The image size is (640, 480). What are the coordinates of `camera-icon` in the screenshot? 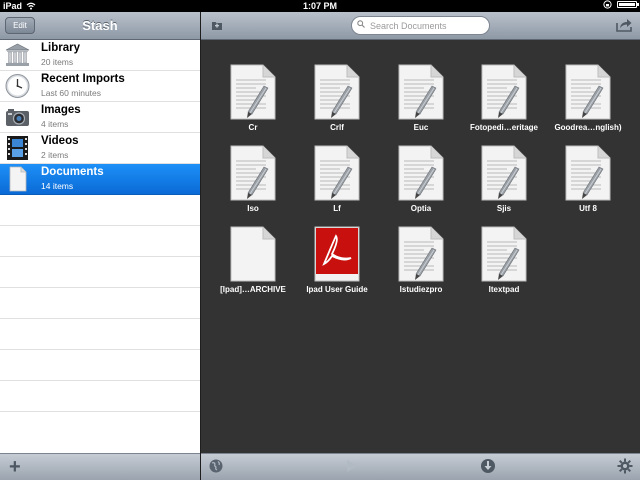 It's located at (17, 117).